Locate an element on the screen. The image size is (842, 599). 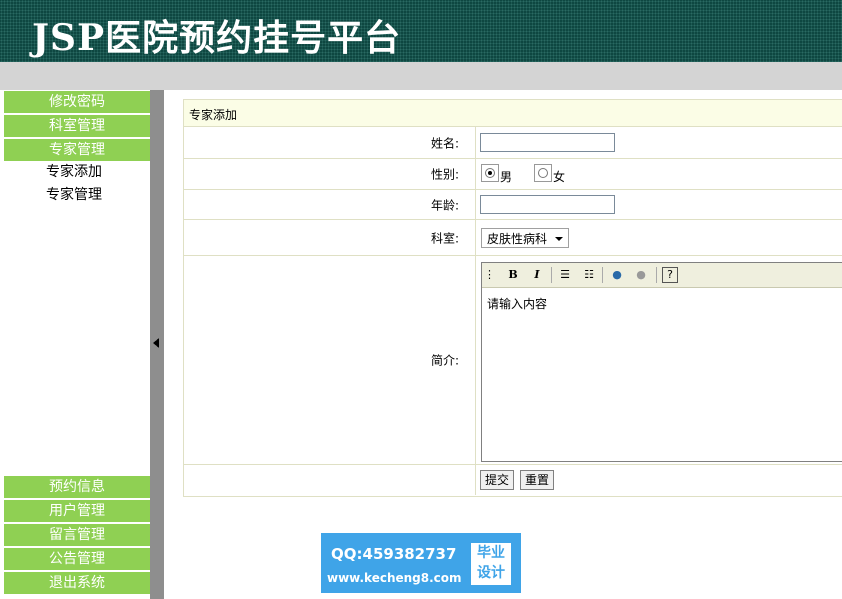
toolbar-grip-icon: ⋮ is located at coordinates (489, 274).